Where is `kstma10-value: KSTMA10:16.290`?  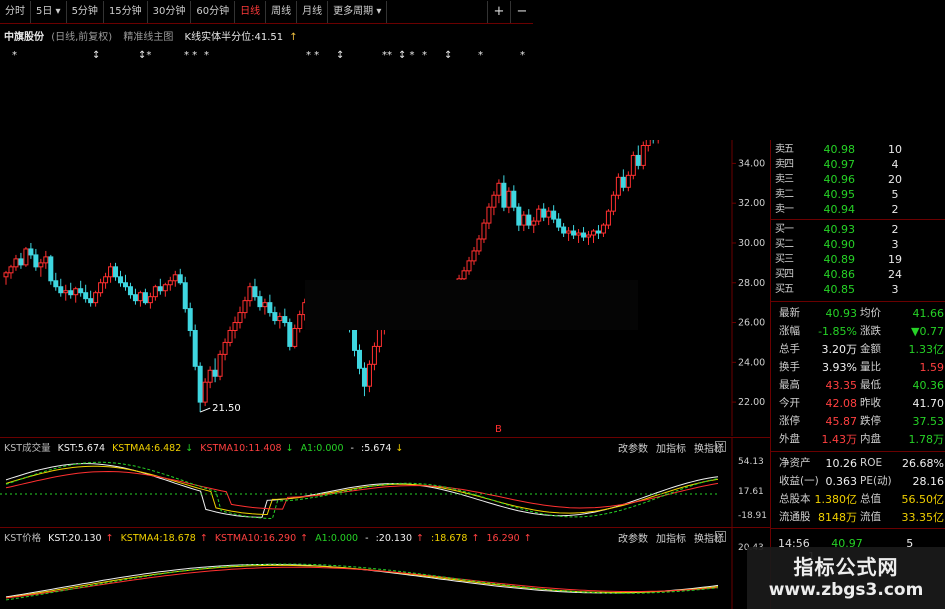
kstma10-value: KSTMA10:16.290 is located at coordinates (255, 538).